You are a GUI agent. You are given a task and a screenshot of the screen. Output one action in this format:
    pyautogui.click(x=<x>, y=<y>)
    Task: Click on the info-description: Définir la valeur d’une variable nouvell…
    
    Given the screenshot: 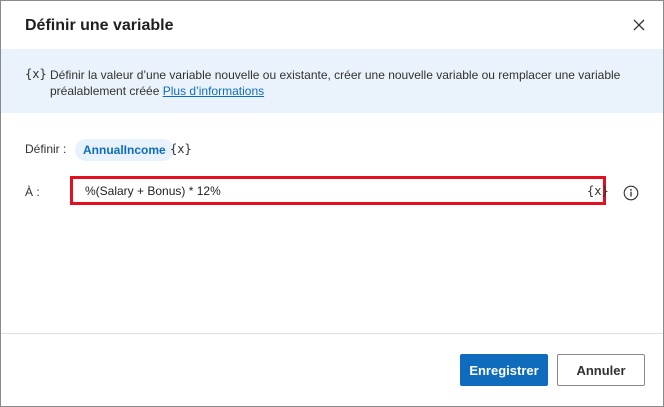 What is the action you would take?
    pyautogui.click(x=335, y=83)
    